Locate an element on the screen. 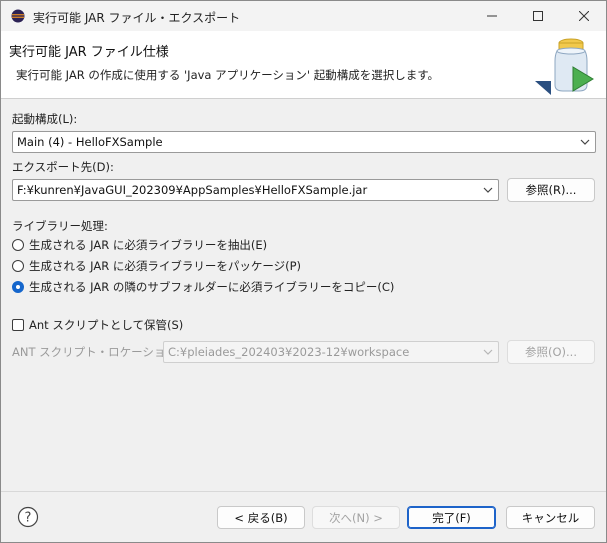 The width and height of the screenshot is (607, 543). next-button: 次へ(N) > is located at coordinates (356, 517).